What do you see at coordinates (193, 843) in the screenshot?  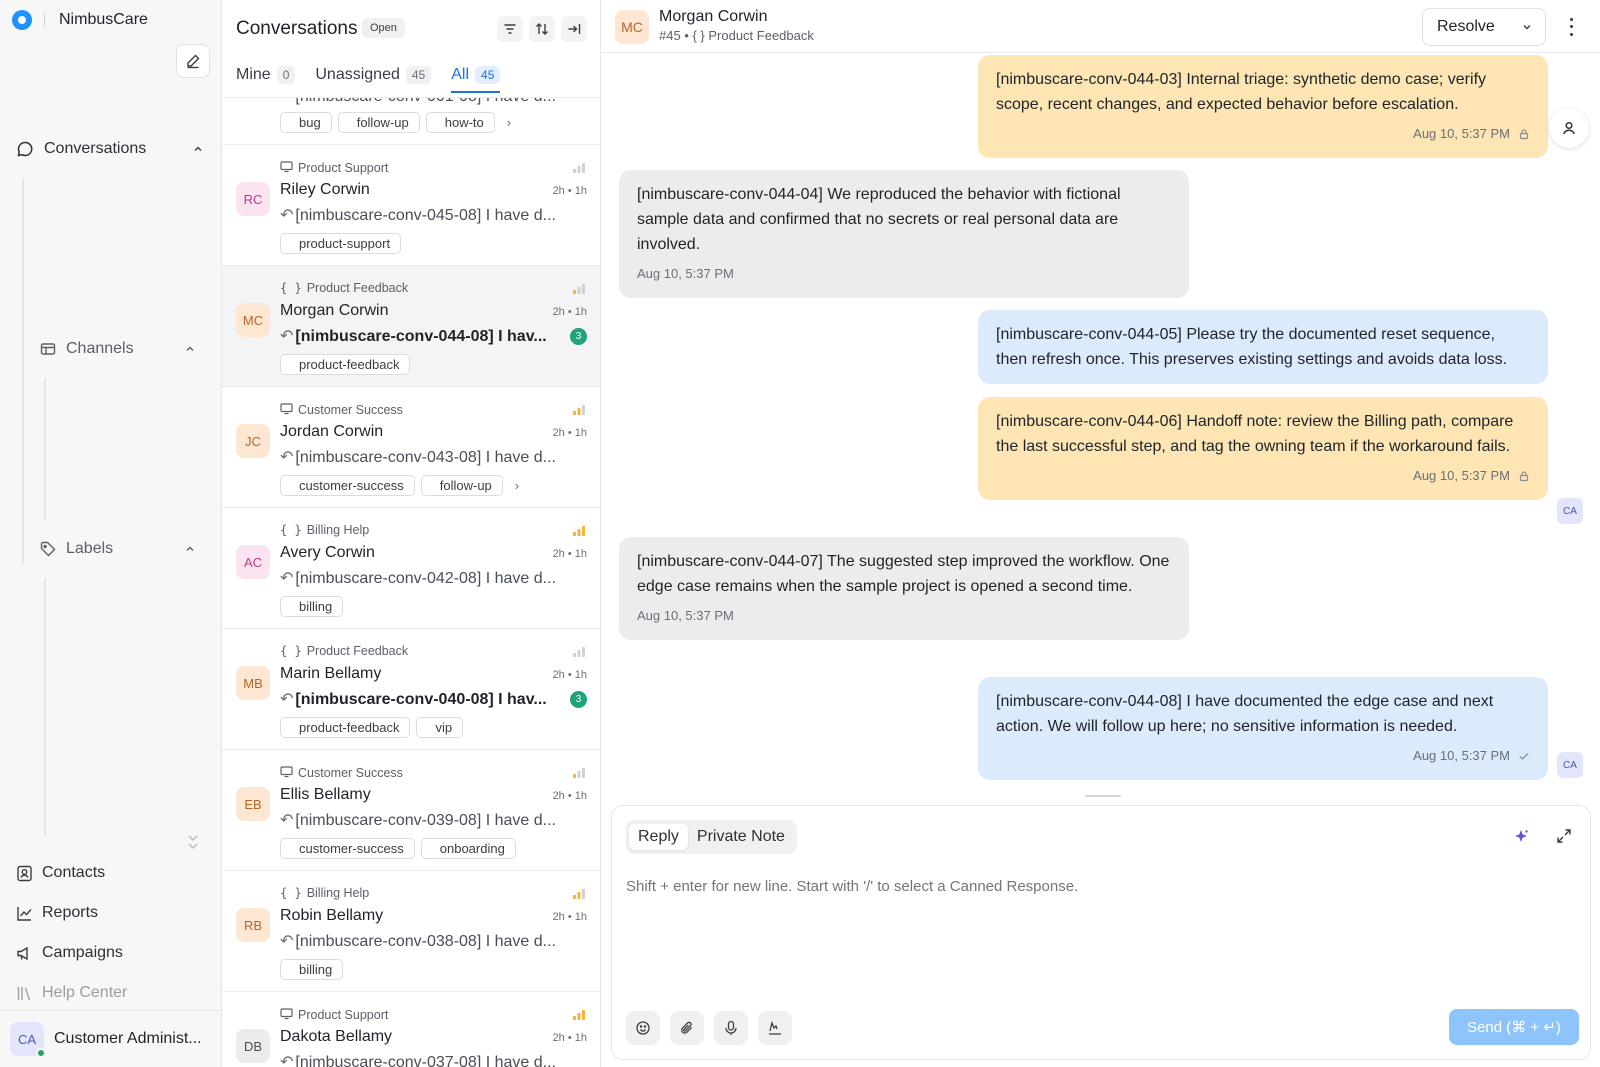 I see `scroll-more-icon` at bounding box center [193, 843].